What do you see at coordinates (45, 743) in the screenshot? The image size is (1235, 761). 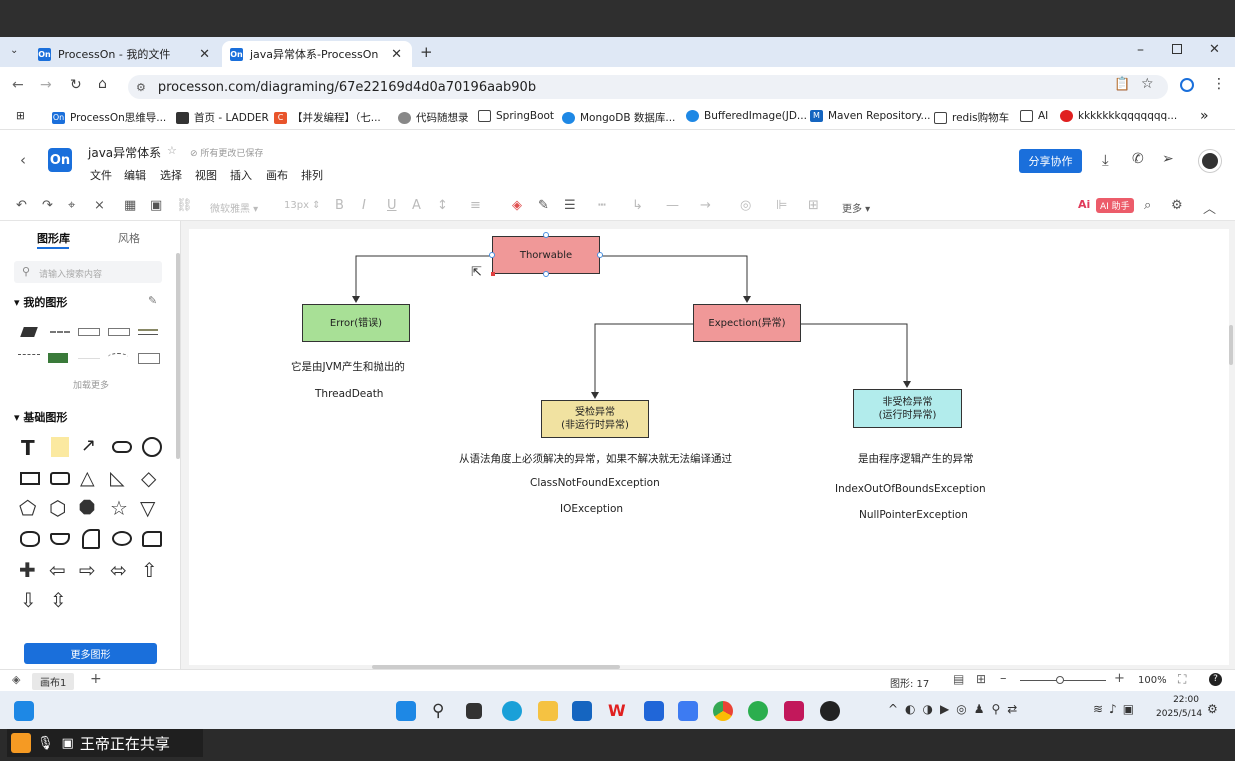 I see `mic-icon: 🎙` at bounding box center [45, 743].